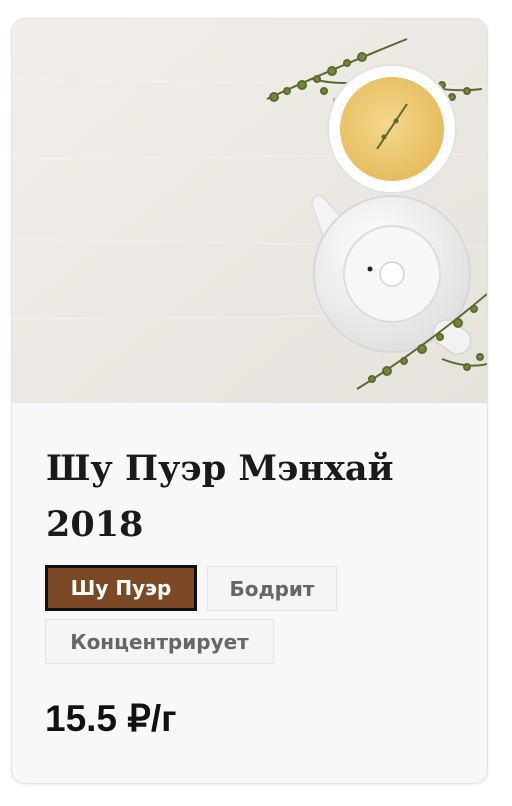 This screenshot has height=806, width=512. What do you see at coordinates (272, 588) in the screenshot?
I see `tag-bodrit: Бодрит` at bounding box center [272, 588].